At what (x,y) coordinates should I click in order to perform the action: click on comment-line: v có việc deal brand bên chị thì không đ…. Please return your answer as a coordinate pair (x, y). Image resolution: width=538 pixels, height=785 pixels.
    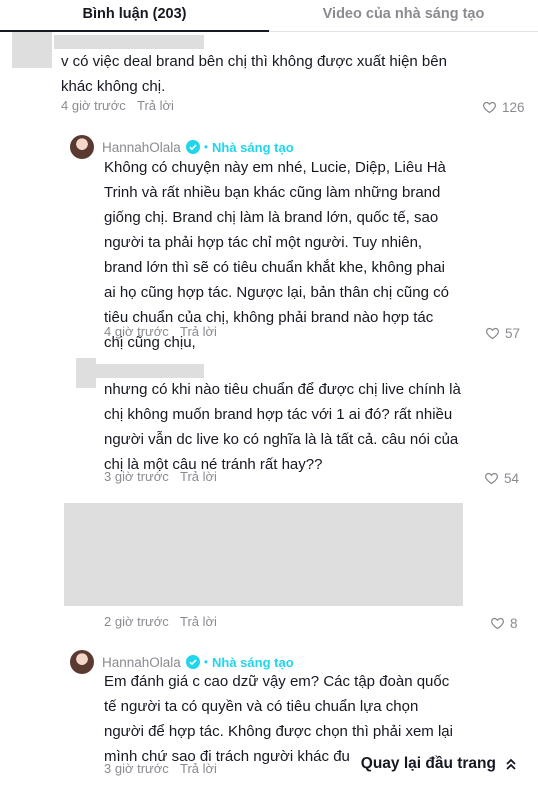
    Looking at the image, I should click on (254, 61).